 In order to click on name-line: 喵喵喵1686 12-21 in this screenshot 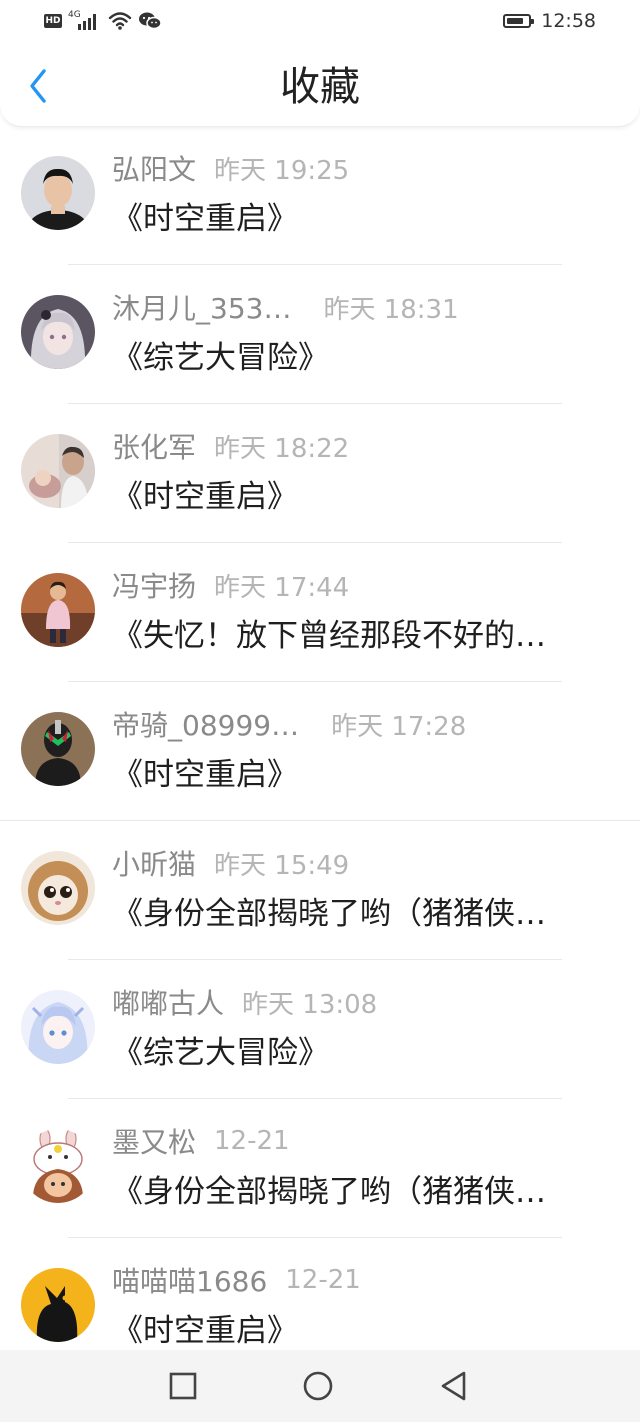, I will do `click(236, 1280)`.